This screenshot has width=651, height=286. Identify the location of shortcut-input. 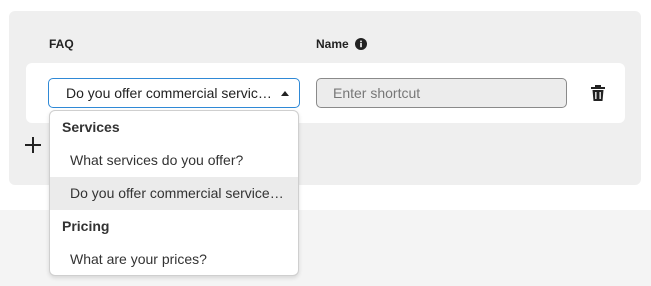
(441, 93).